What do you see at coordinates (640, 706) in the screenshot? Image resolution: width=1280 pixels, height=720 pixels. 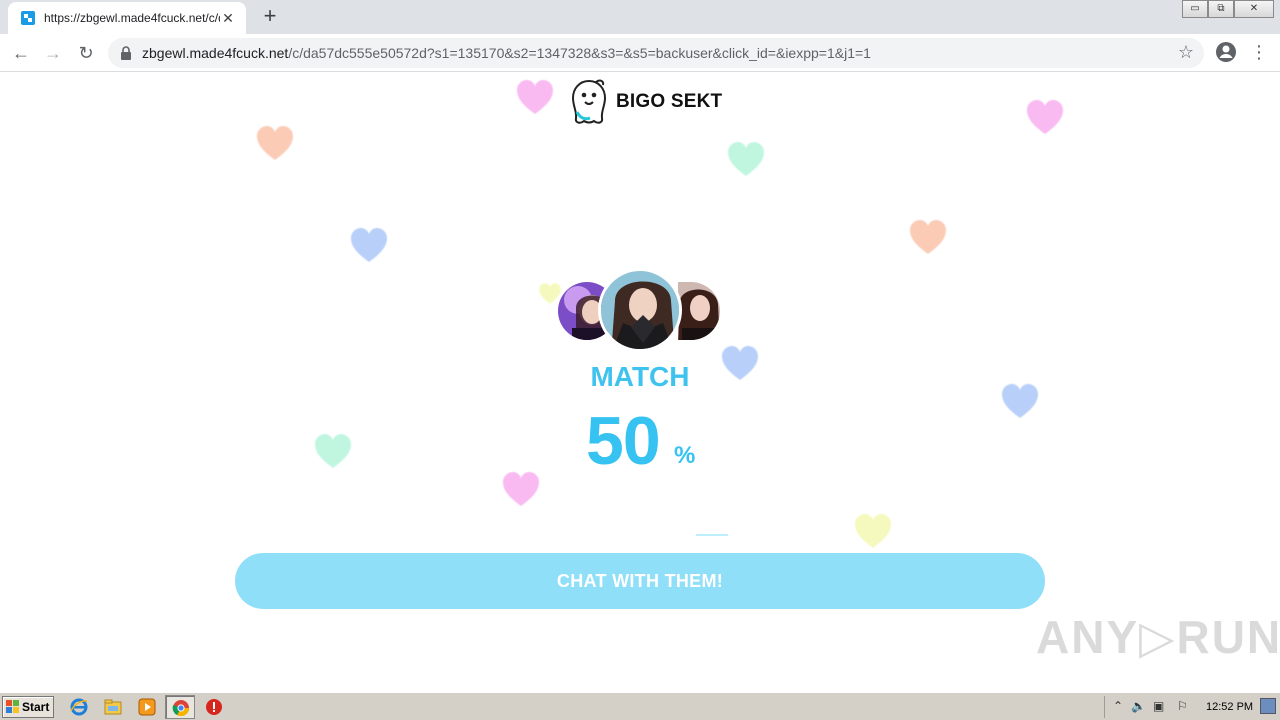 I see `taskbar: Start ⌃ 🔈 ▣ ⚐ 12:52 PM` at bounding box center [640, 706].